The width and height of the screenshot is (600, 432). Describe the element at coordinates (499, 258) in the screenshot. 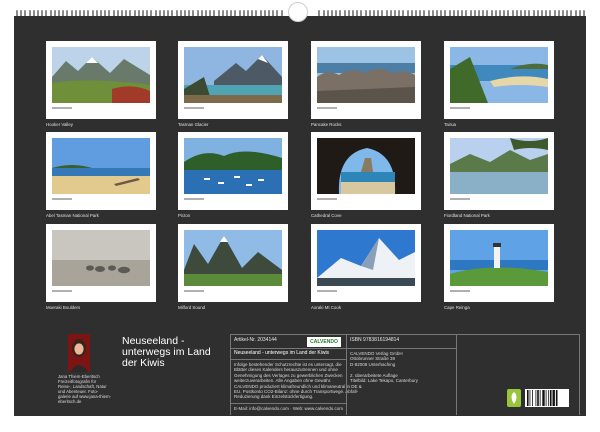

I see `lighthouse-photo` at that location.